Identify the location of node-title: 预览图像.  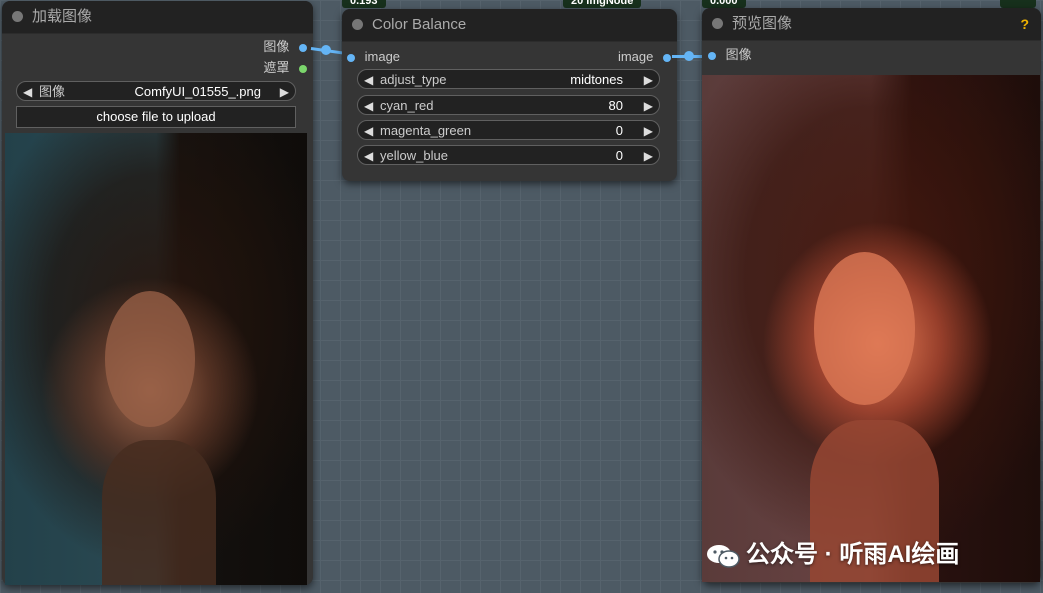
(762, 23).